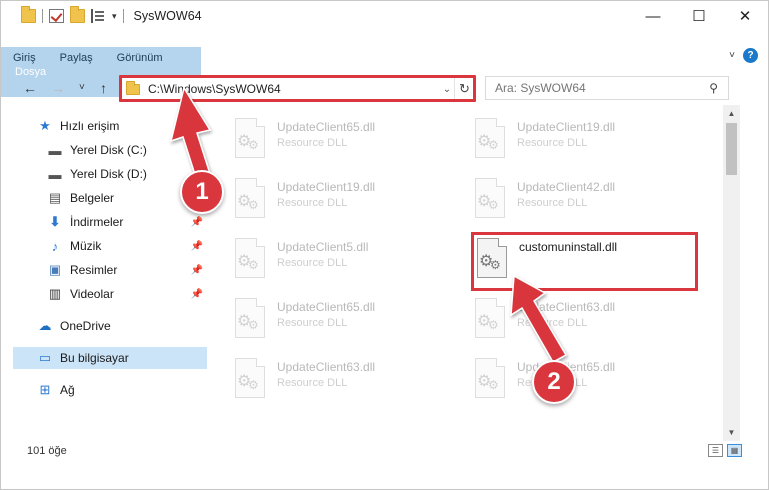  What do you see at coordinates (67, 390) in the screenshot?
I see `sidebar-item-label: Ağ` at bounding box center [67, 390].